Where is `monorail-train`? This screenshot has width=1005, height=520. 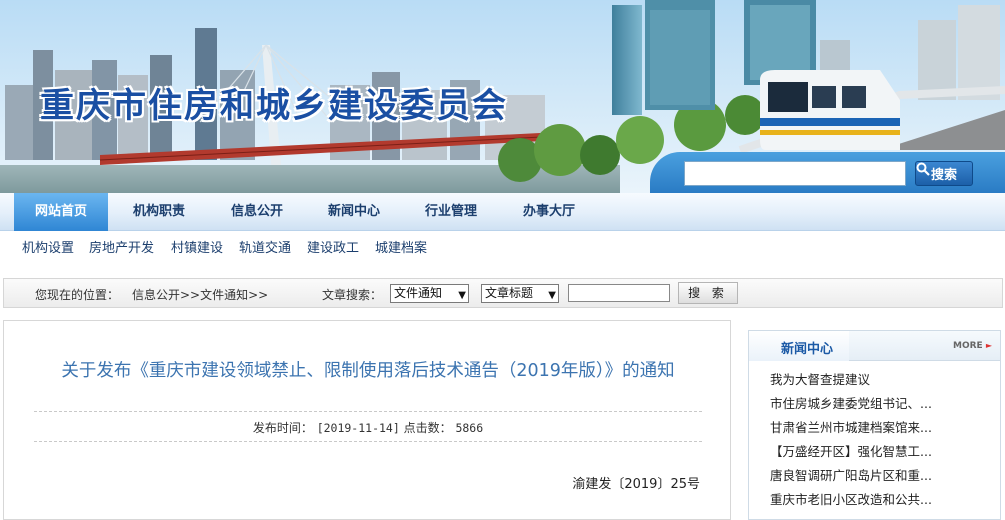
monorail-train is located at coordinates (830, 110).